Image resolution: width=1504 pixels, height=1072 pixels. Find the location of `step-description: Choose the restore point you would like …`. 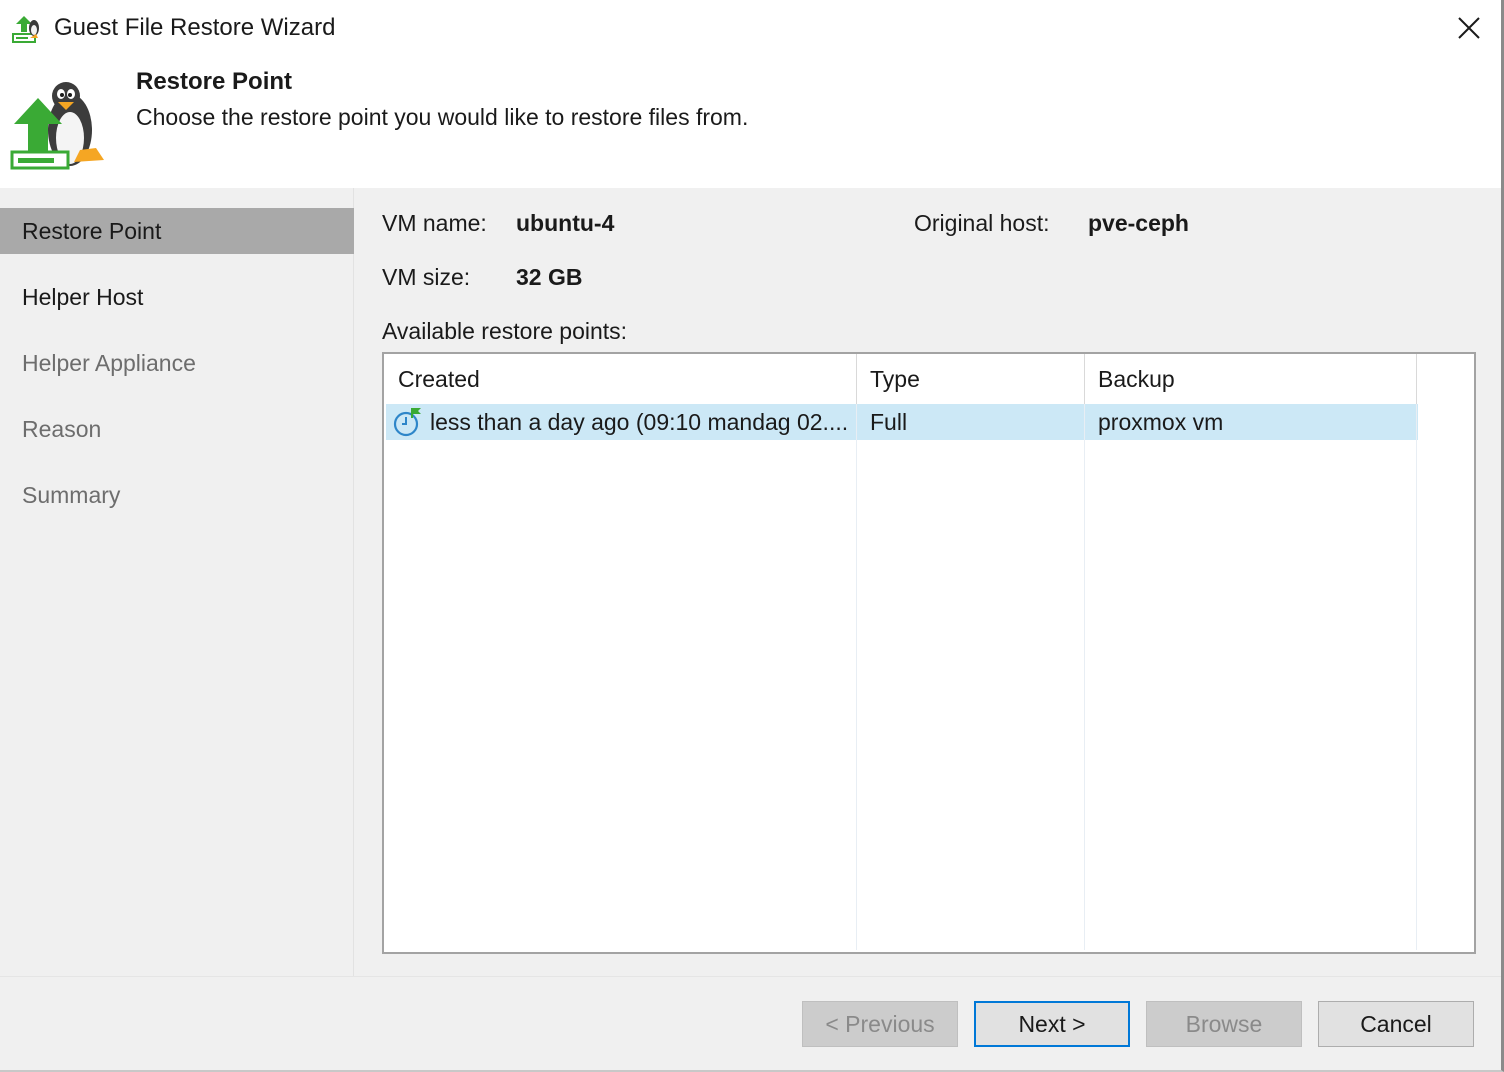

step-description: Choose the restore point you would like … is located at coordinates (442, 117).